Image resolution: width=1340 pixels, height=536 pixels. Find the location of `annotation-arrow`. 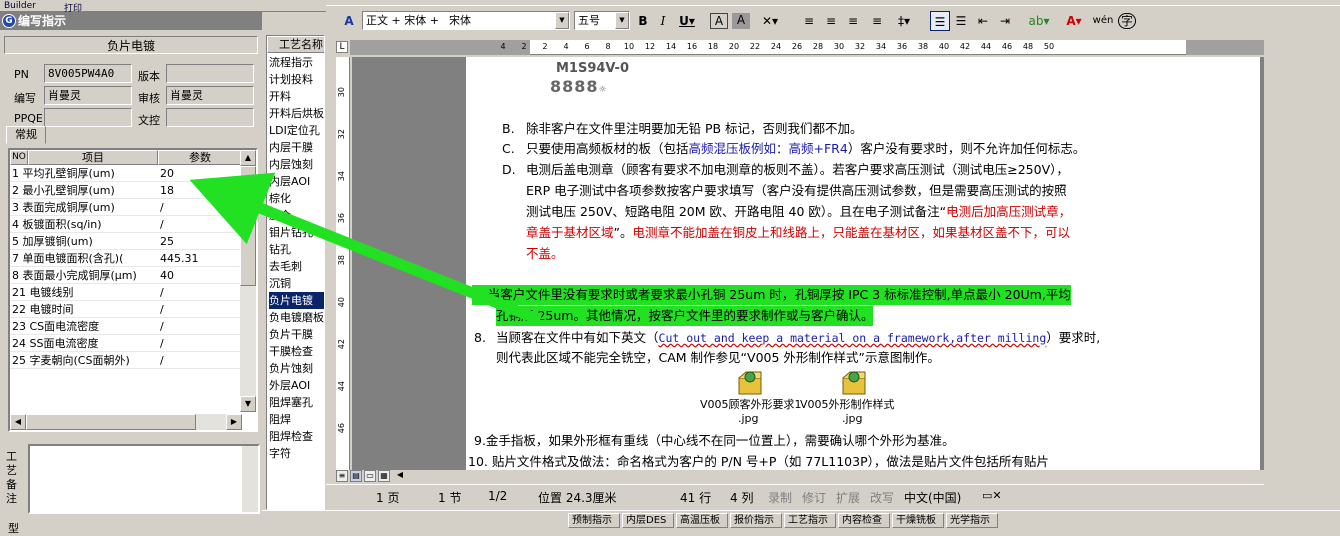

annotation-arrow is located at coordinates (366, 249).